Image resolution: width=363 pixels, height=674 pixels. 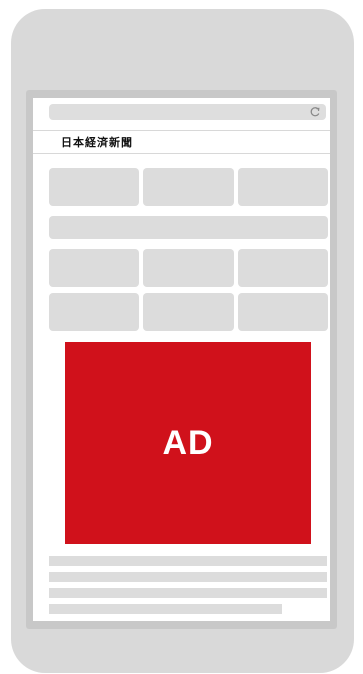 I want to click on content-placeholder-banner, so click(x=188, y=227).